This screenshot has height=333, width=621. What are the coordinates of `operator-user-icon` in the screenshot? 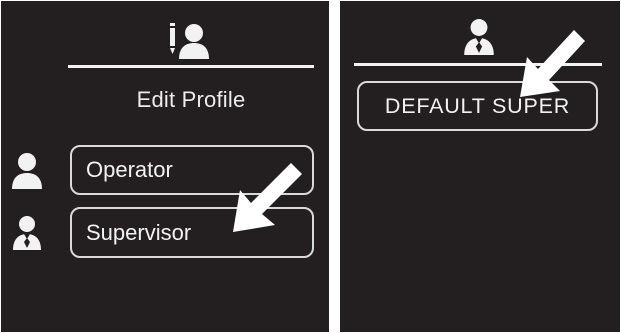 It's located at (27, 171).